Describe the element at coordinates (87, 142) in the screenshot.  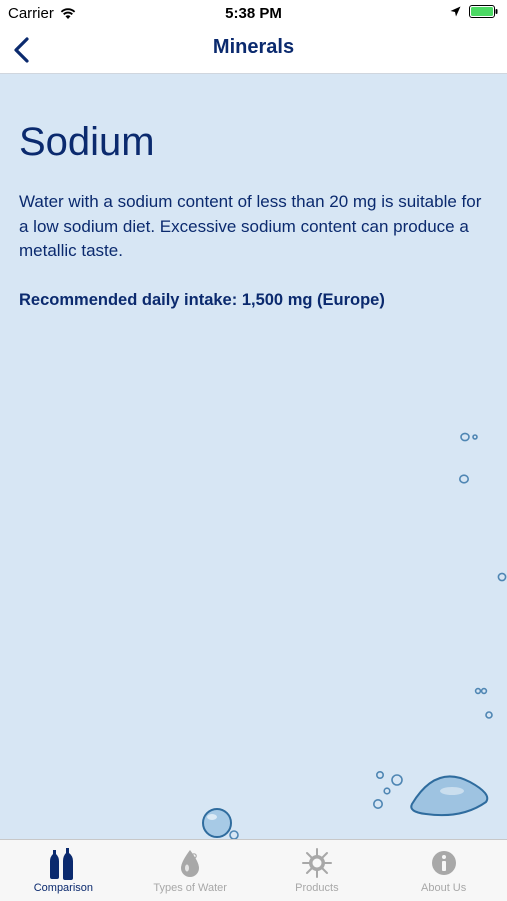
I see `mineral-title: Sodium` at that location.